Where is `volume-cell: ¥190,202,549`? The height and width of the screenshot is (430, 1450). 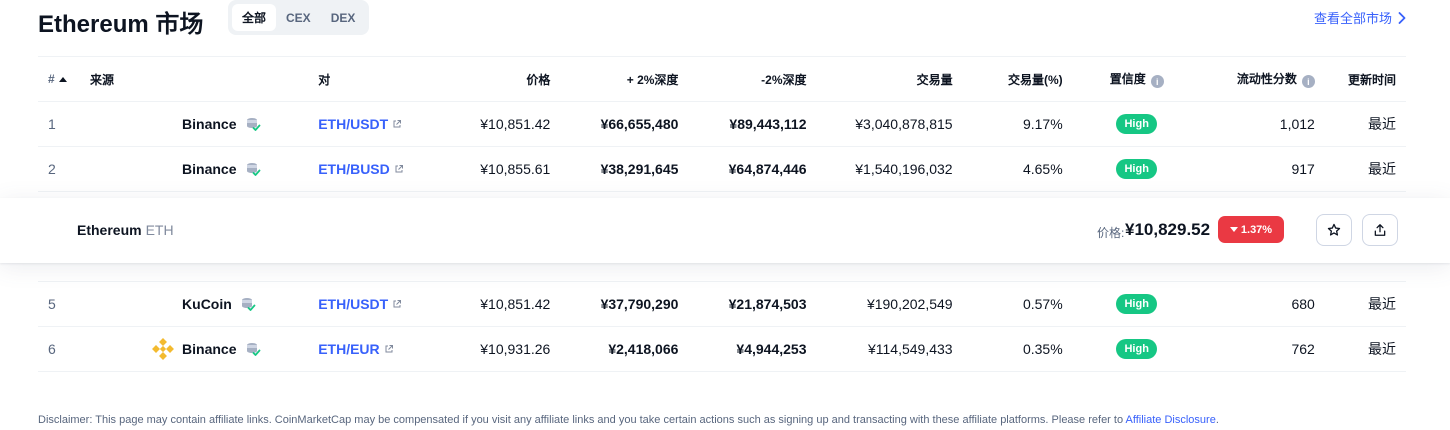 volume-cell: ¥190,202,549 is located at coordinates (909, 304).